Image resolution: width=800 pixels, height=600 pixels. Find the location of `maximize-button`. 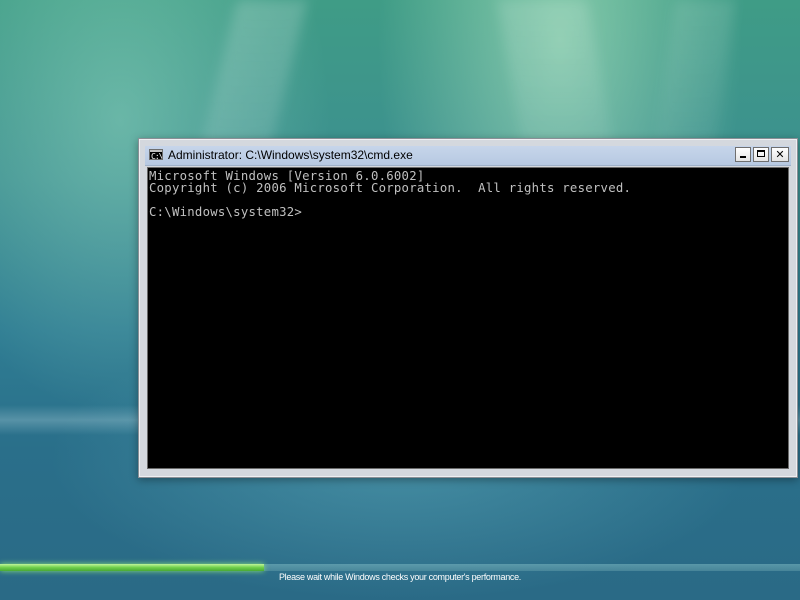

maximize-button is located at coordinates (761, 154).